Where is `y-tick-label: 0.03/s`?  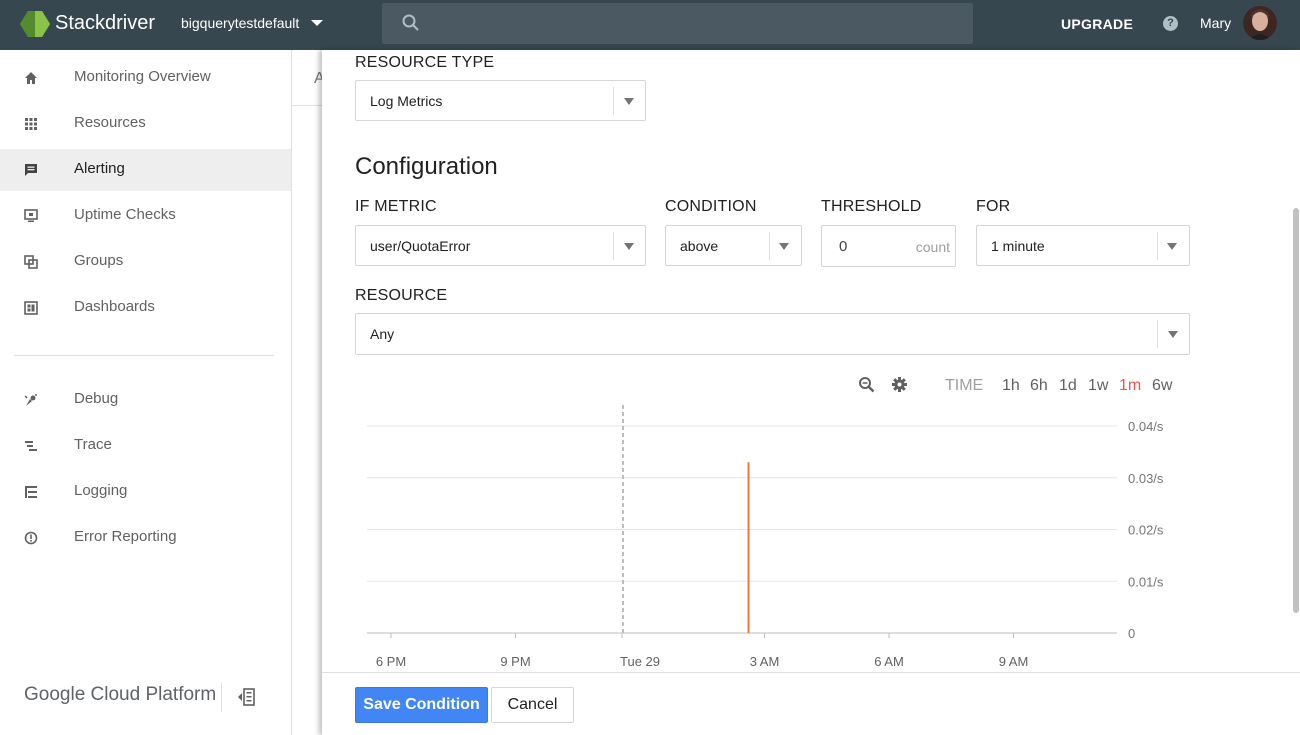
y-tick-label: 0.03/s is located at coordinates (1146, 478).